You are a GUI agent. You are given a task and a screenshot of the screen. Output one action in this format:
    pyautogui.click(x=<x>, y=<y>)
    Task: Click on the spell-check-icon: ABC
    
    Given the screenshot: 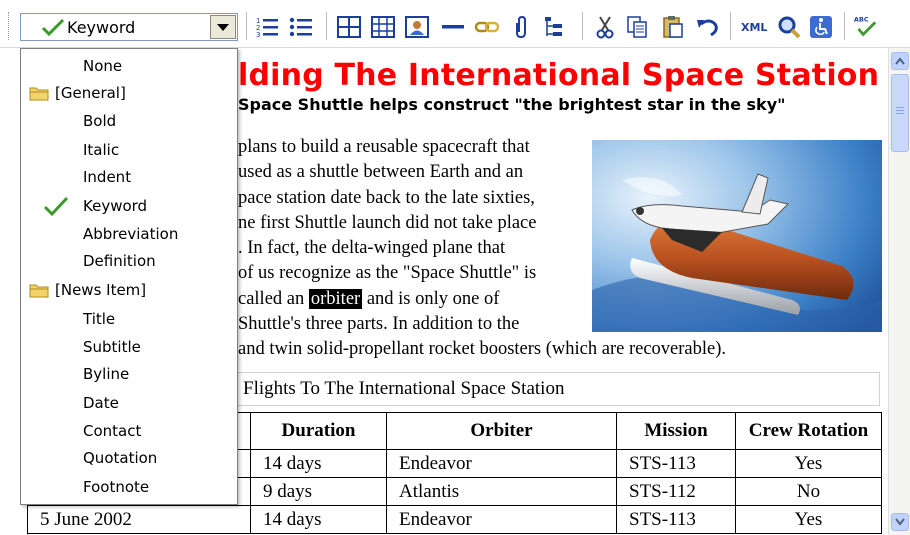 What is the action you would take?
    pyautogui.click(x=865, y=27)
    